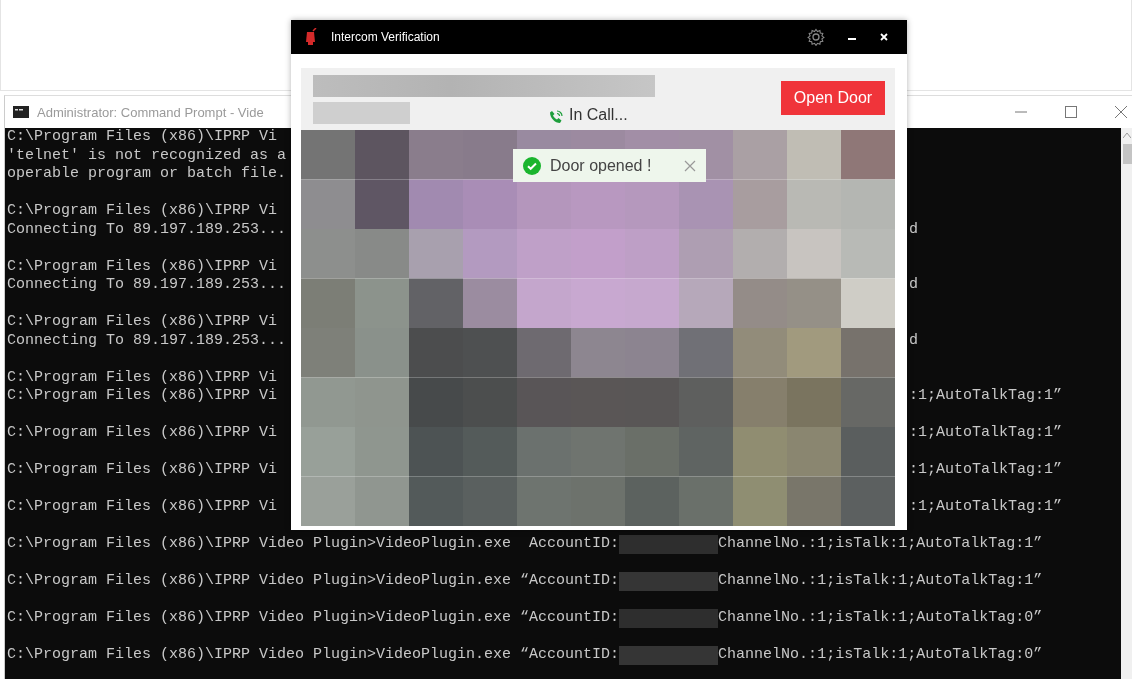 This screenshot has height=679, width=1132. I want to click on console-line: C:\Program Files (x86)\IPRP Video Plugin>VideoPlugin.exe AccountID:, so click(313, 544).